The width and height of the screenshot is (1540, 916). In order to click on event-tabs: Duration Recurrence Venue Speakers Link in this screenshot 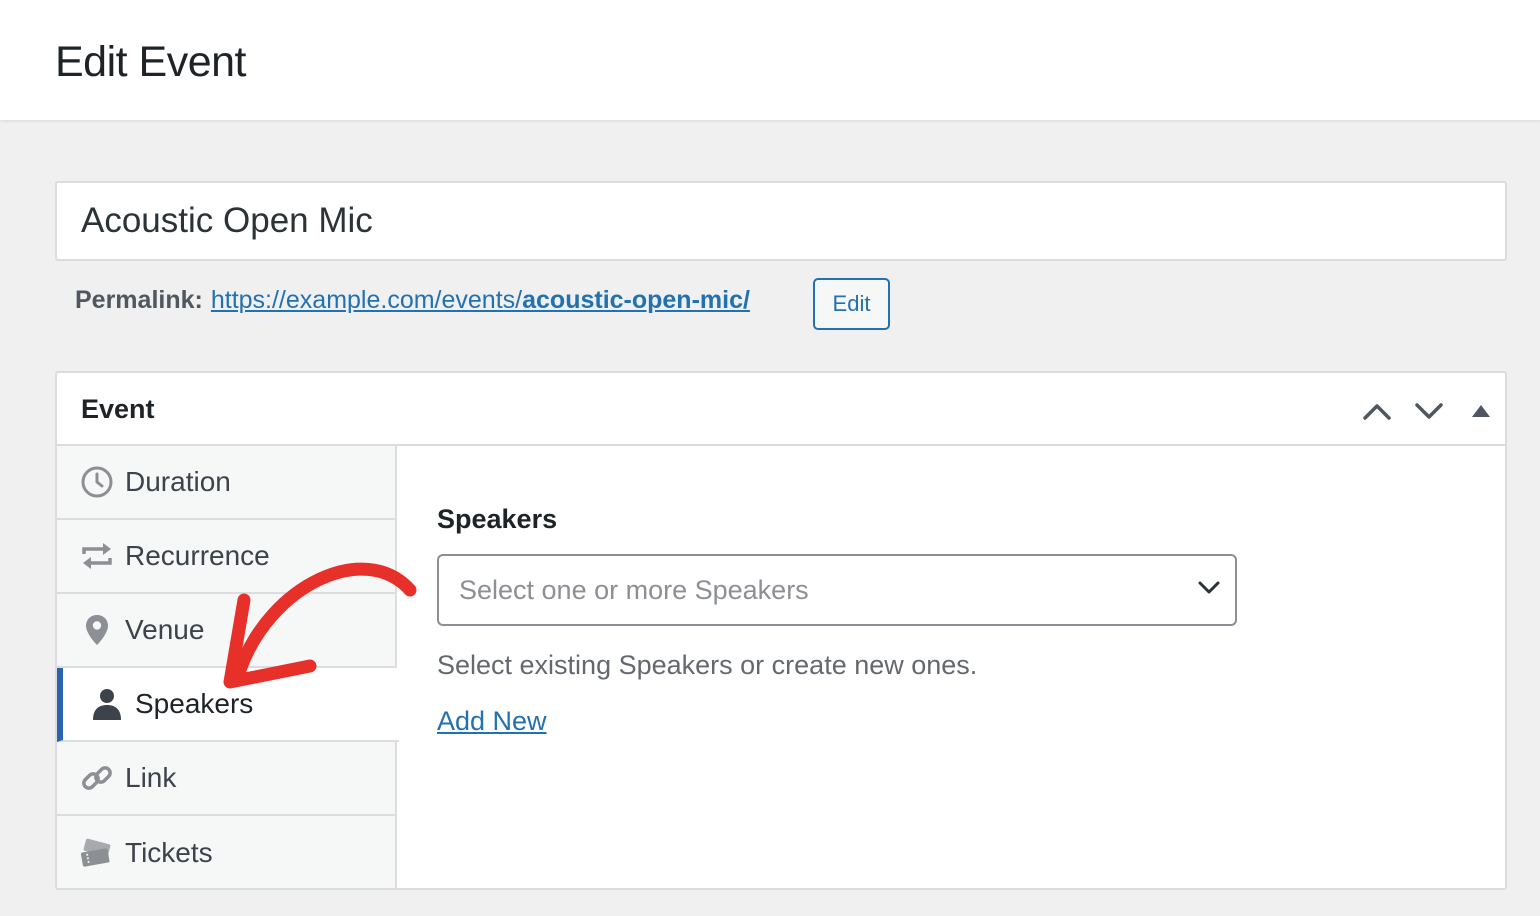, I will do `click(228, 668)`.